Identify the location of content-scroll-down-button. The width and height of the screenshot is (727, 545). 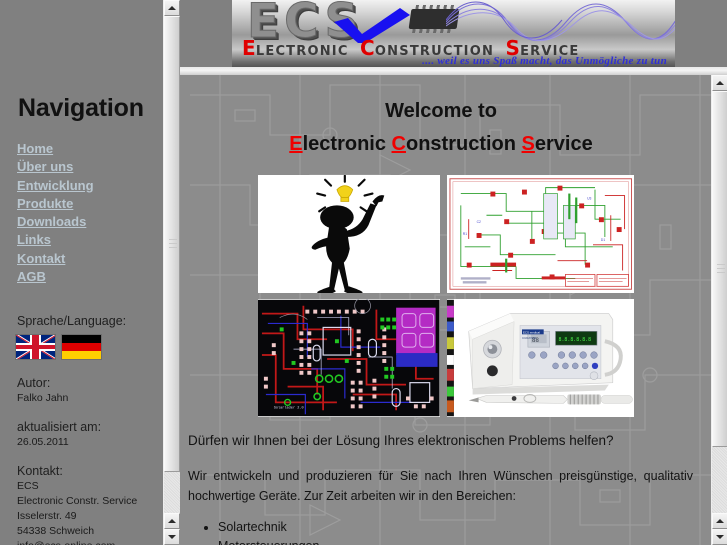
(719, 537).